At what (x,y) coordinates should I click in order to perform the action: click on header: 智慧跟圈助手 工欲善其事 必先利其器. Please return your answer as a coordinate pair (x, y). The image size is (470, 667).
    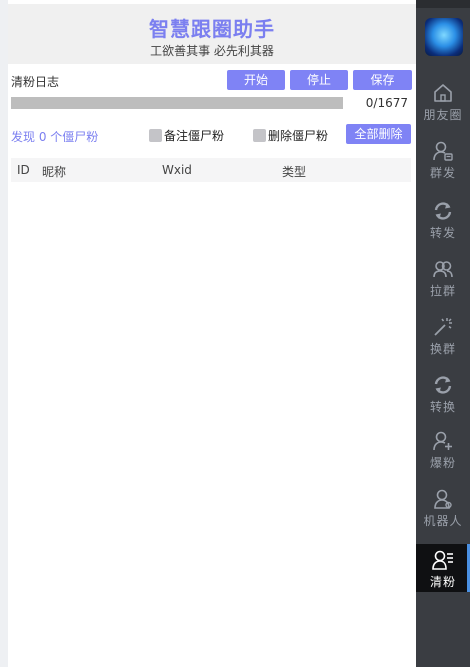
    Looking at the image, I should click on (212, 34).